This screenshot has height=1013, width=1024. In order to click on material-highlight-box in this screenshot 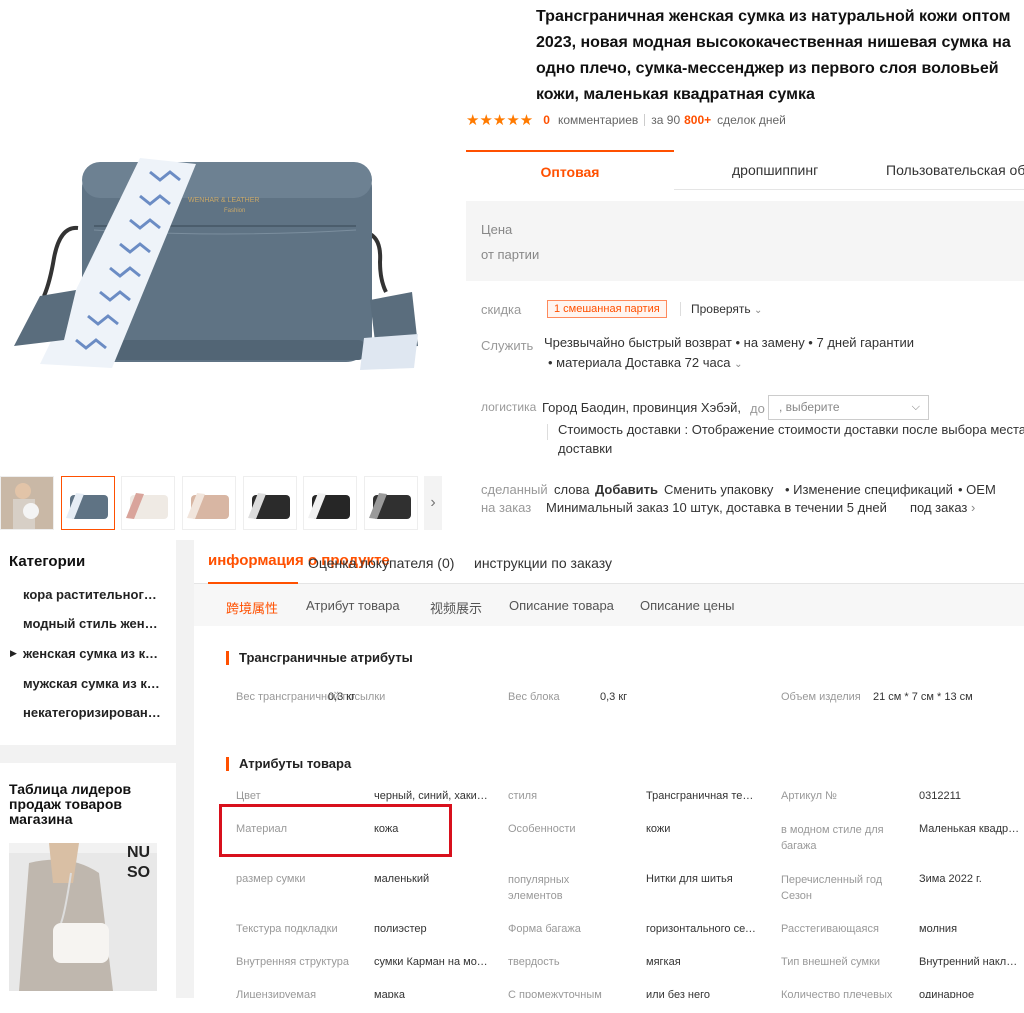, I will do `click(335, 830)`.